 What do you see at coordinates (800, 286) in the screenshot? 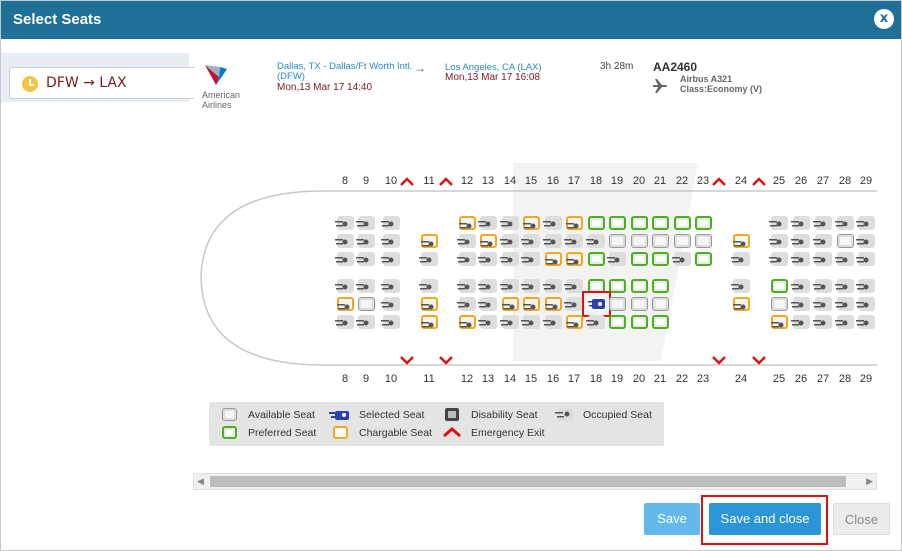
I see `occupied-seat-26-row4` at bounding box center [800, 286].